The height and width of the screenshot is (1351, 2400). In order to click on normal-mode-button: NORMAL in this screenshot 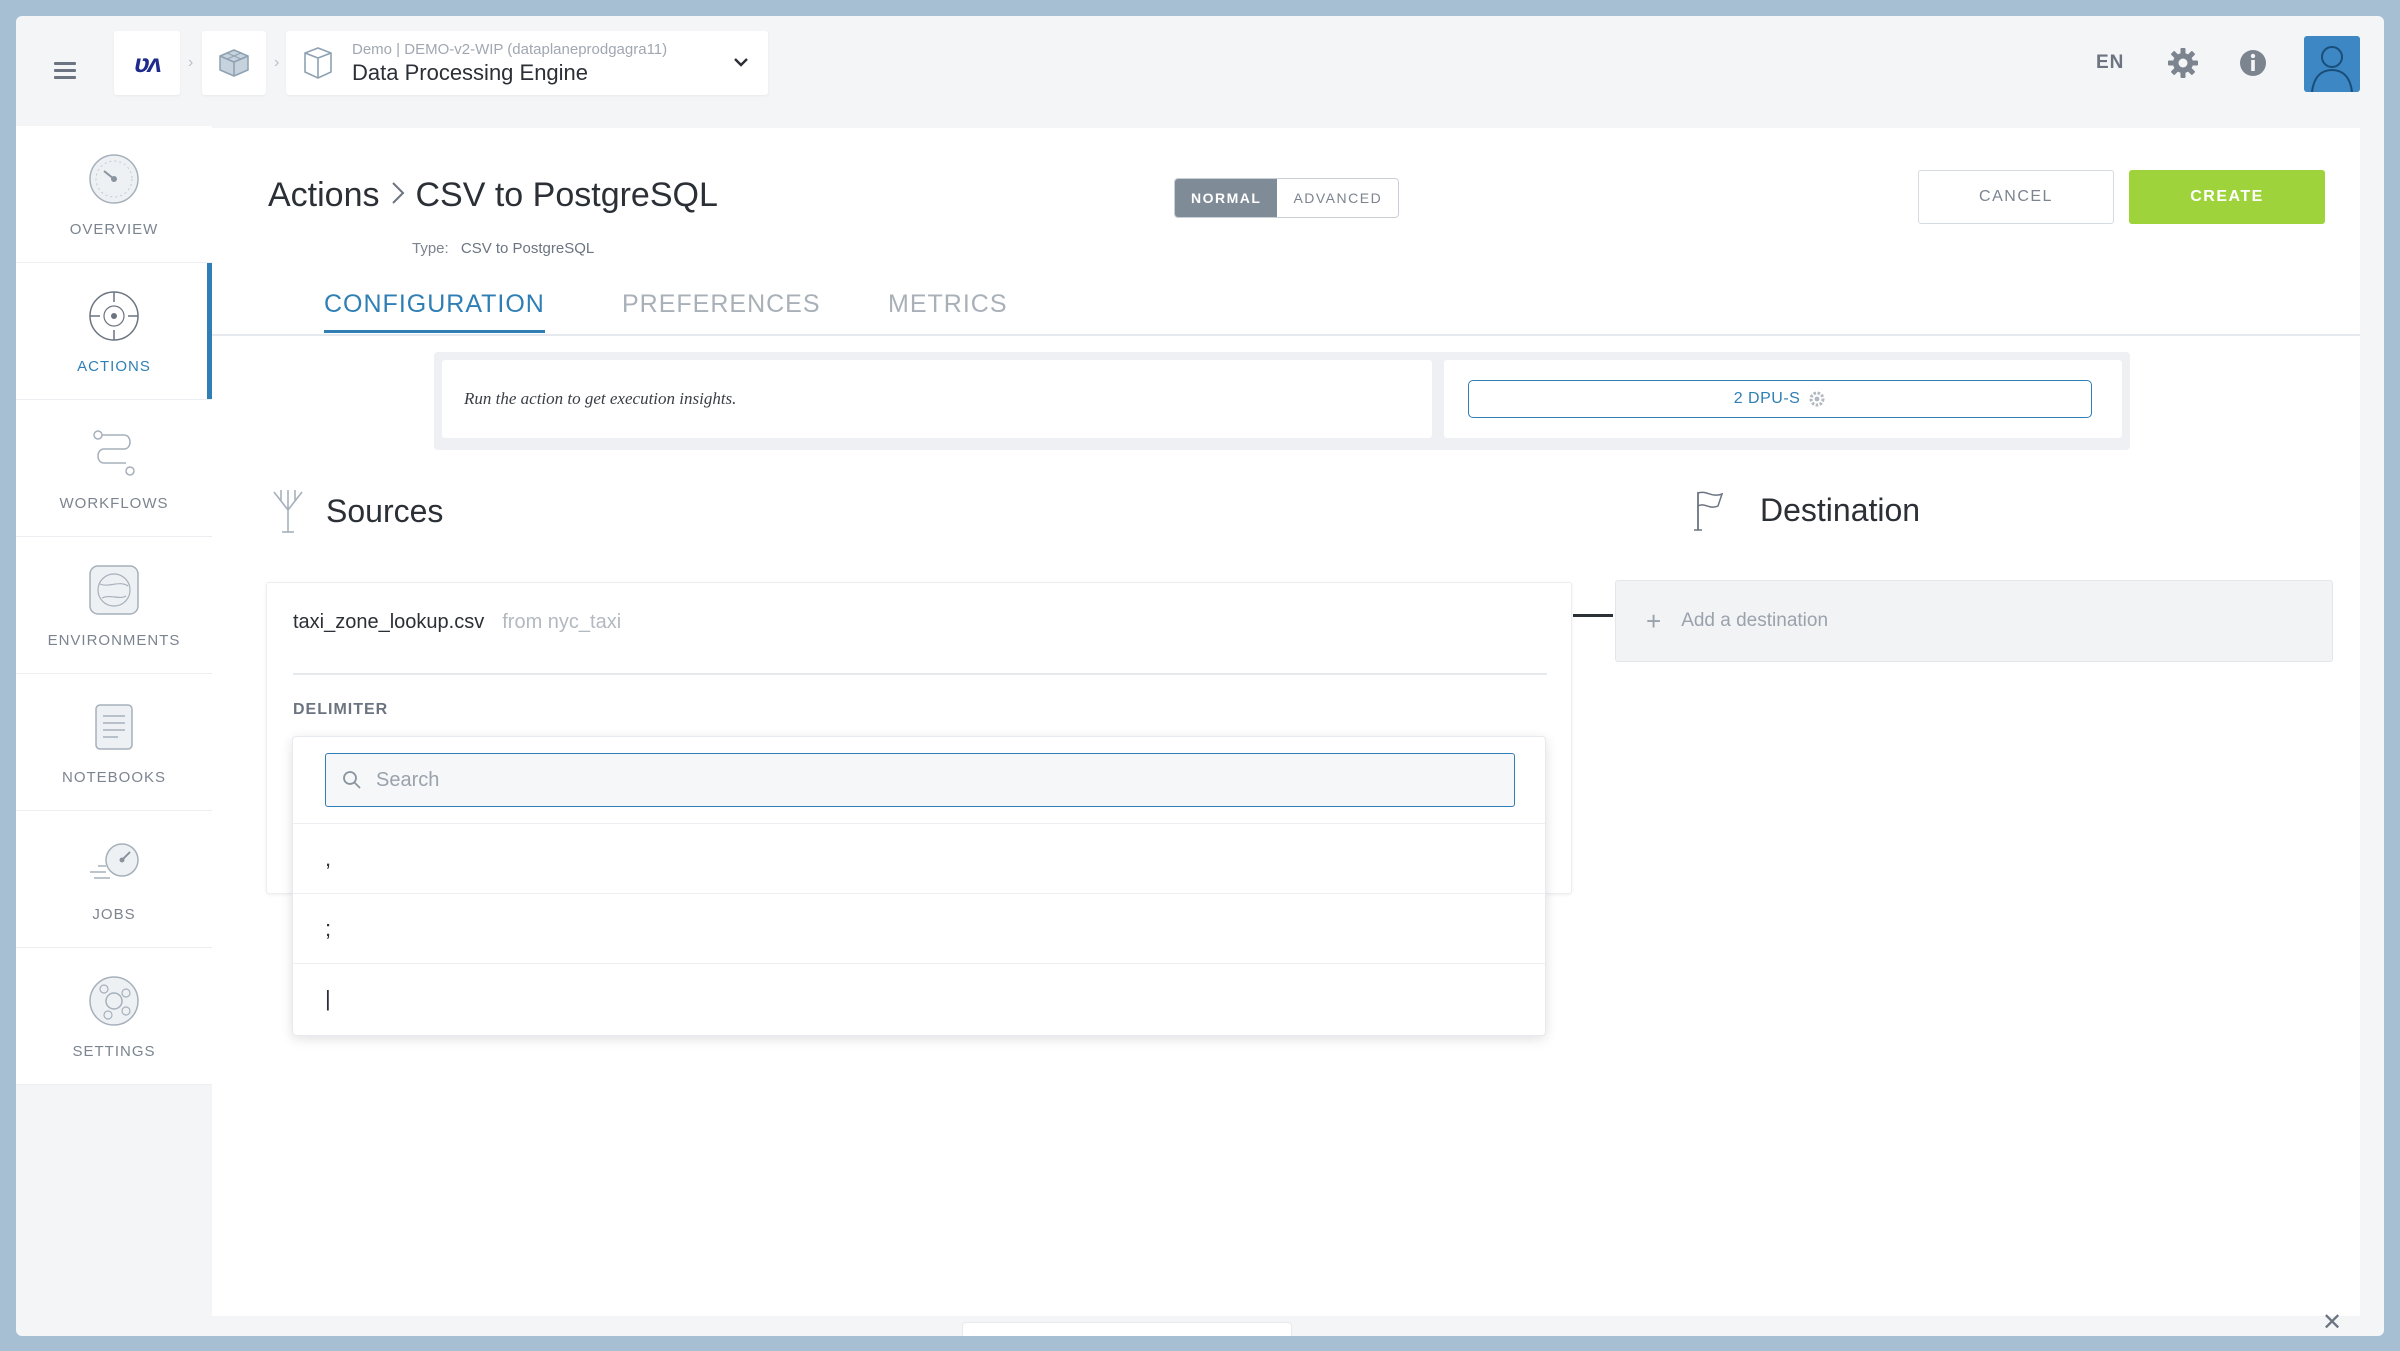, I will do `click(1226, 198)`.